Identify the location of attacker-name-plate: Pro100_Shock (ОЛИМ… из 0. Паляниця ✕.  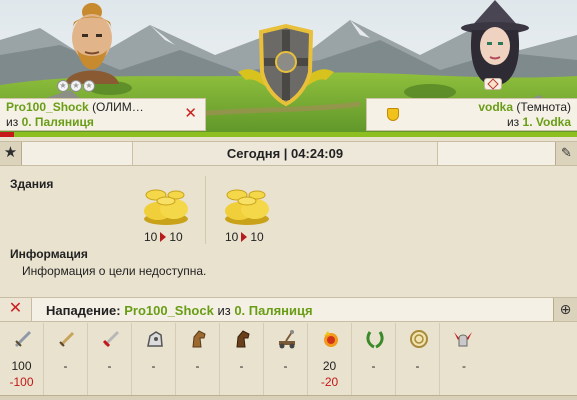
(103, 114).